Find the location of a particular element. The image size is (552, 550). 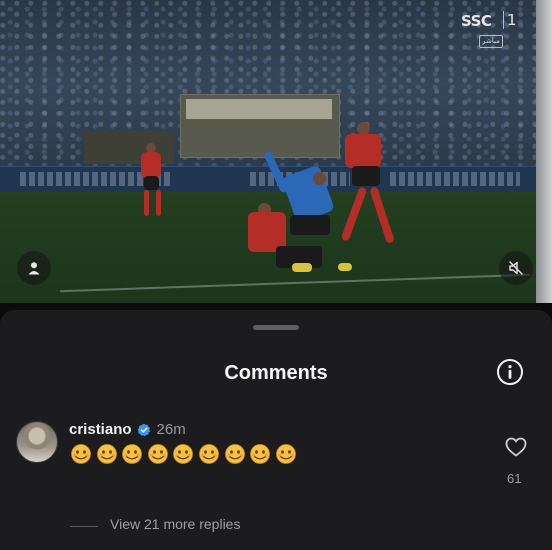

heart-icon is located at coordinates (516, 447).